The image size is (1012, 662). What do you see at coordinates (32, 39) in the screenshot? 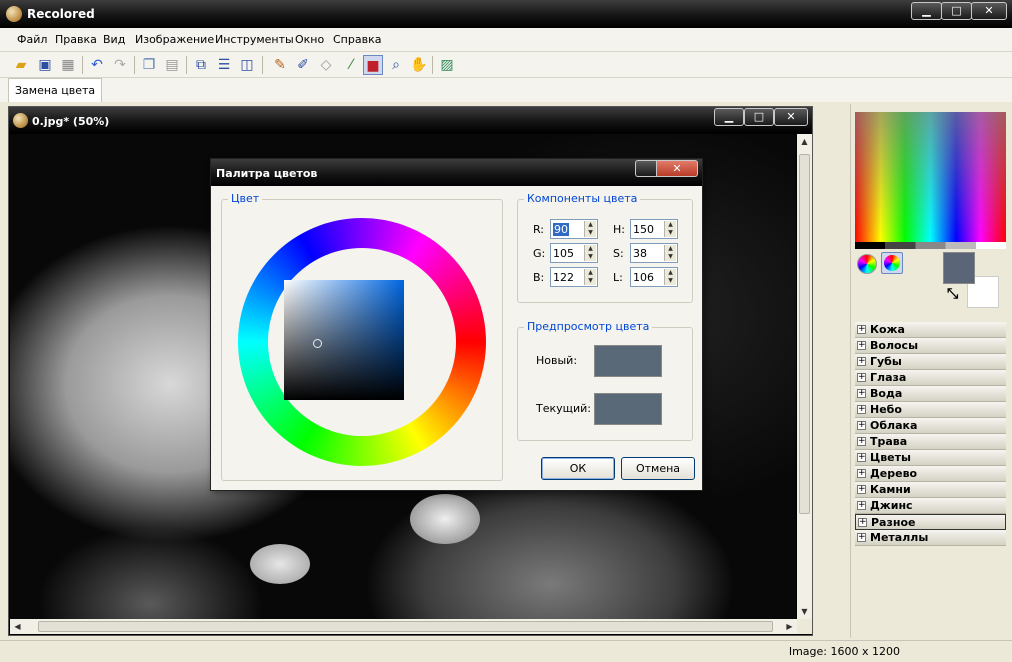
I see `menu-file: Файл` at bounding box center [32, 39].